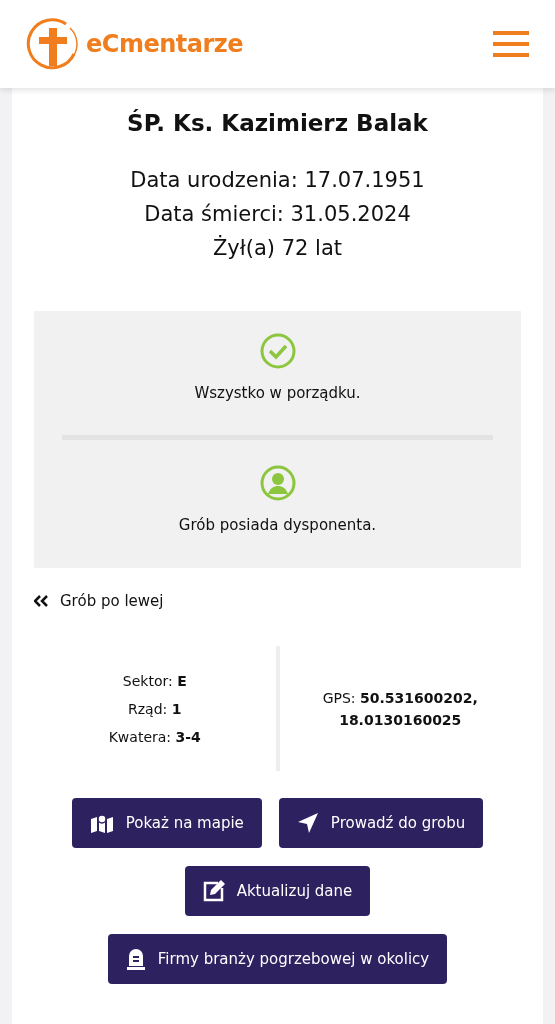 This screenshot has width=555, height=1024. What do you see at coordinates (155, 708) in the screenshot?
I see `location-field: Rząd: 1` at bounding box center [155, 708].